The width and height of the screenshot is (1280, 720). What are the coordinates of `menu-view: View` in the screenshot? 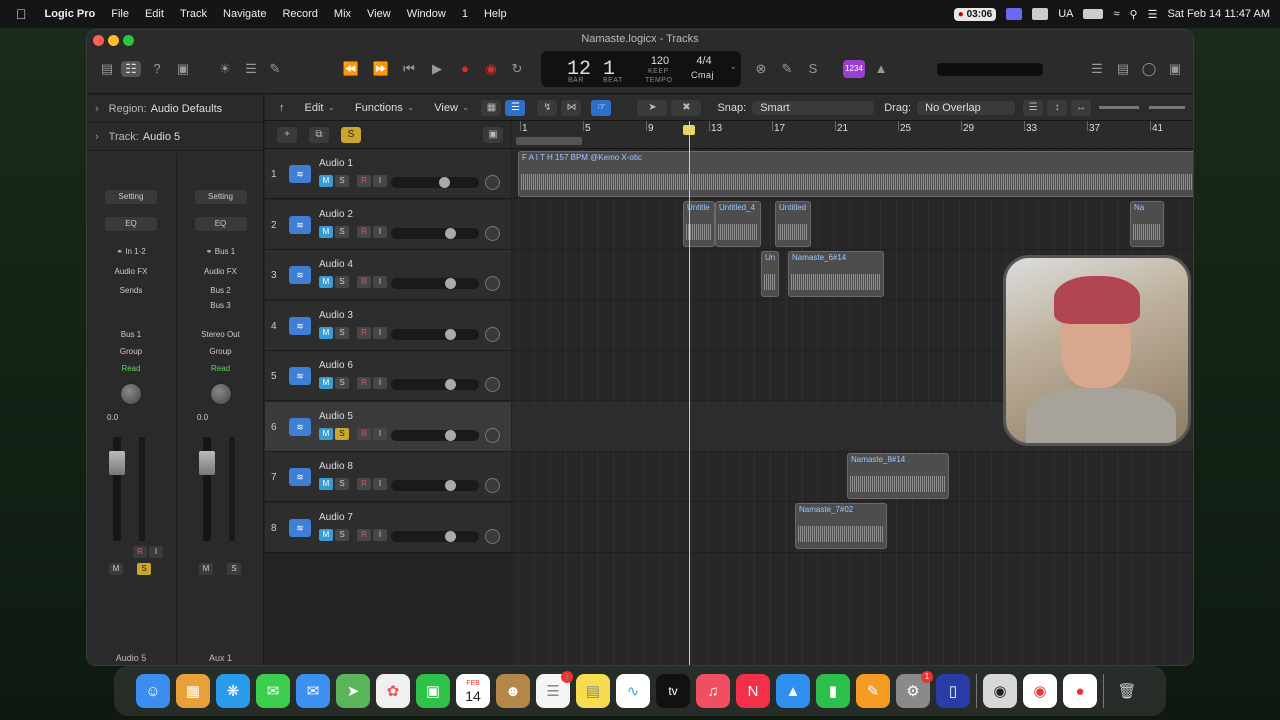 It's located at (379, 14).